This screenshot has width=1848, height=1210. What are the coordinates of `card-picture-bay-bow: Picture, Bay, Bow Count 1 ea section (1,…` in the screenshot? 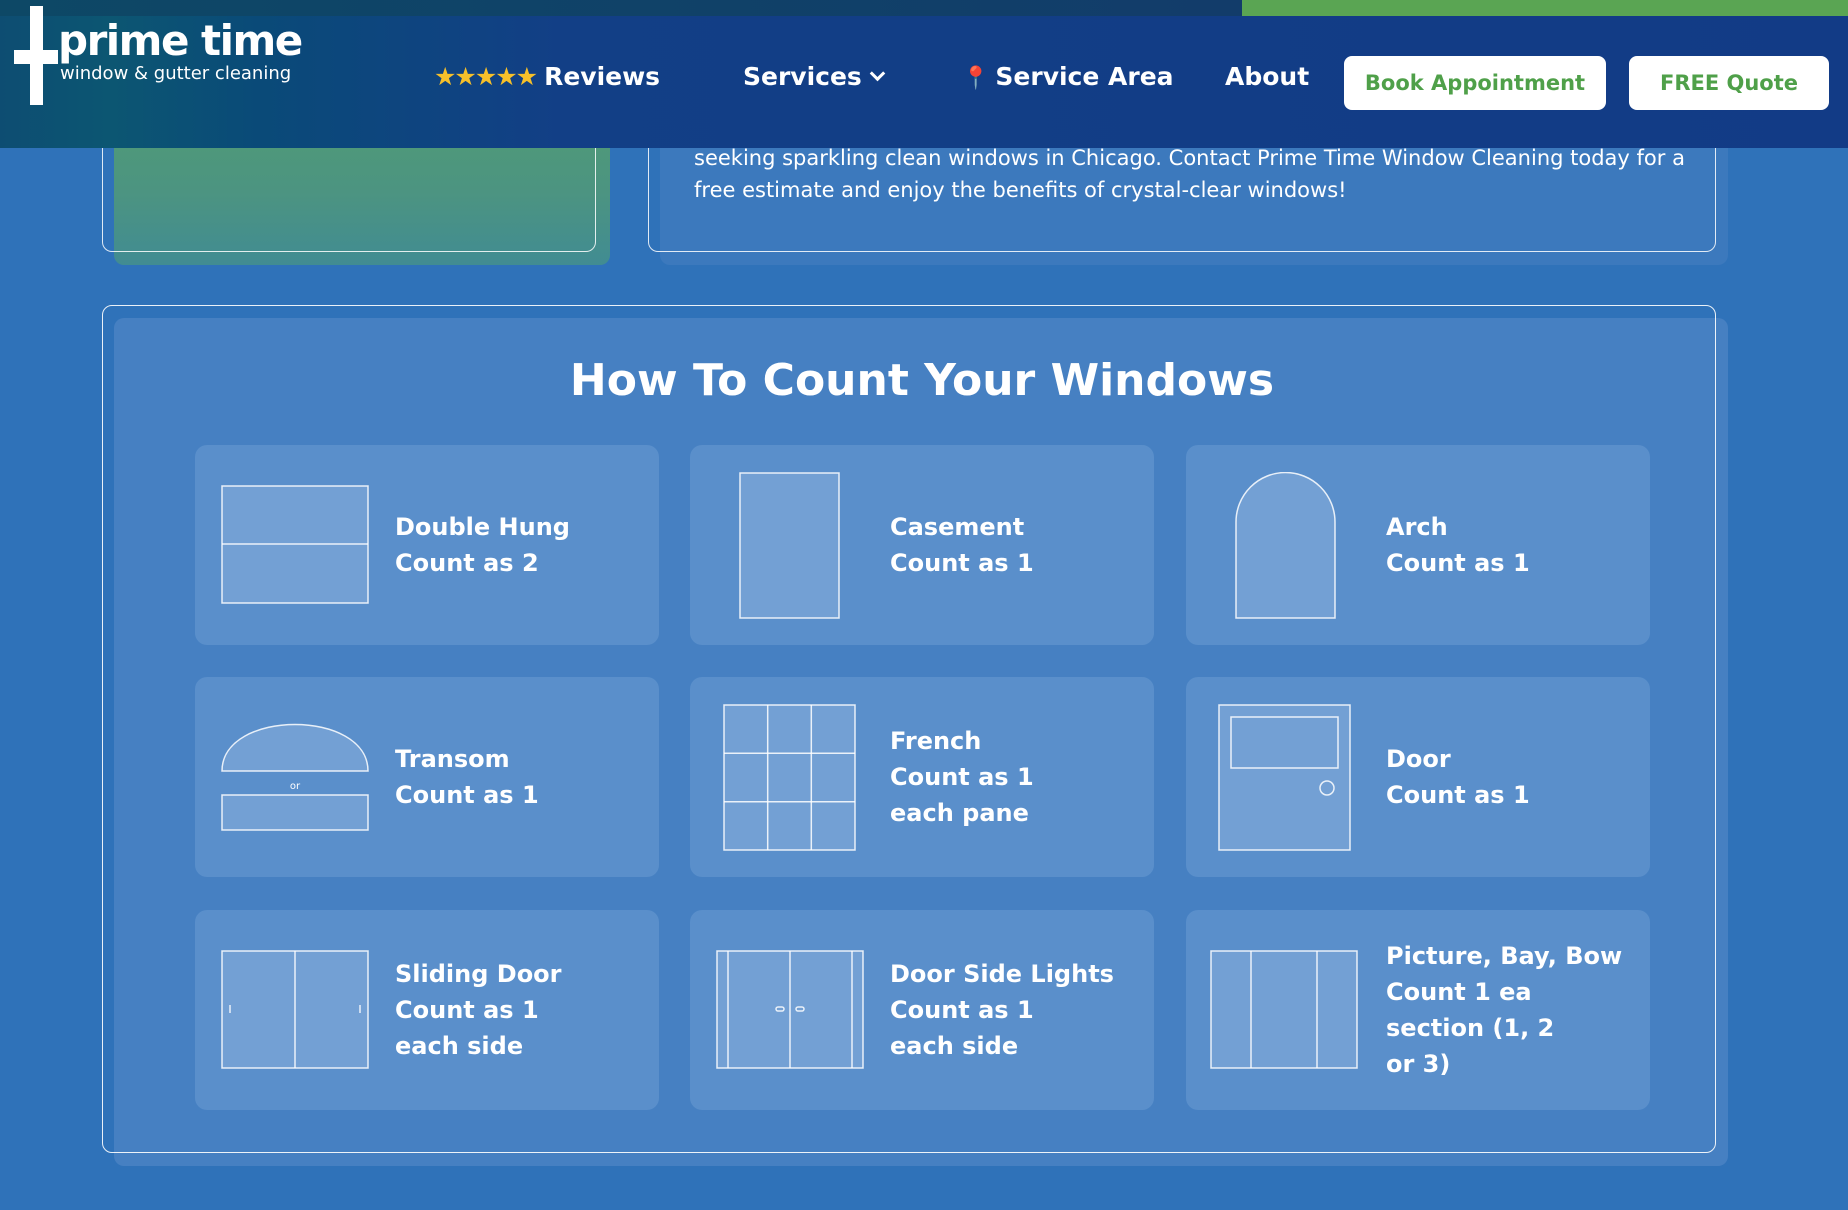 It's located at (1418, 1010).